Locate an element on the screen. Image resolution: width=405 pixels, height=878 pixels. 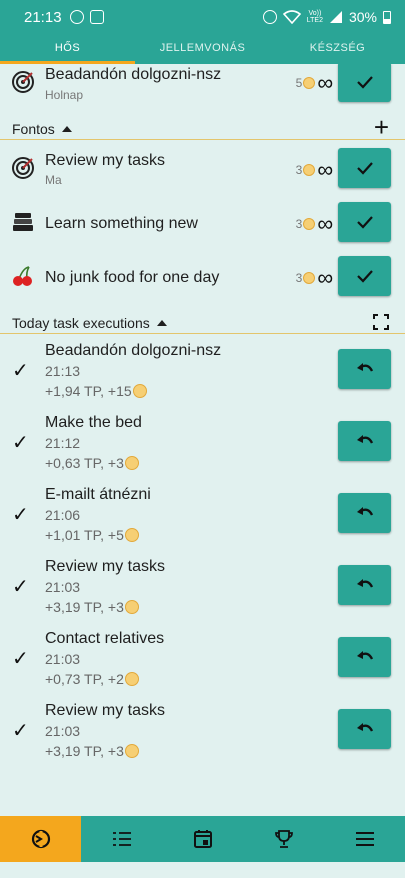
calendar-icon is located at coordinates (202, 839).